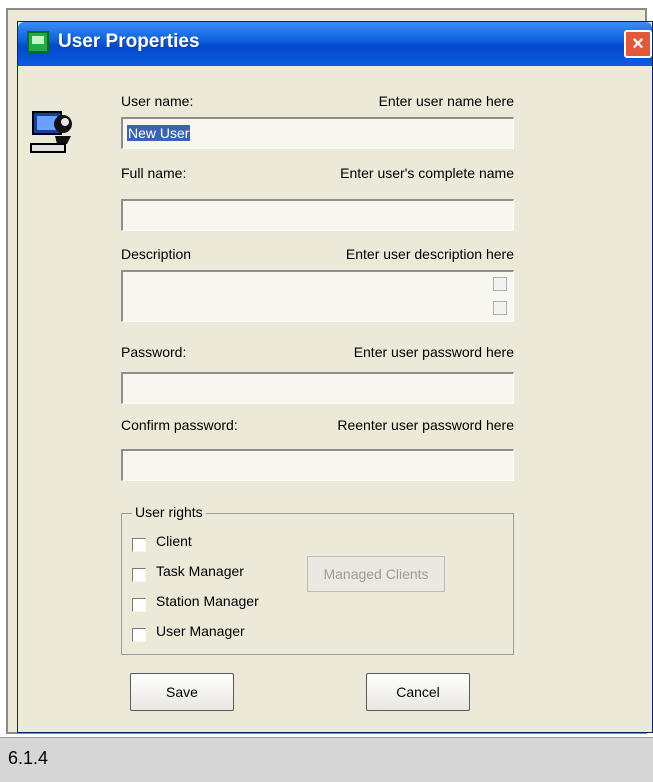 This screenshot has height=782, width=653. Describe the element at coordinates (179, 425) in the screenshot. I see `confirm-password-label: Confirm password:` at that location.